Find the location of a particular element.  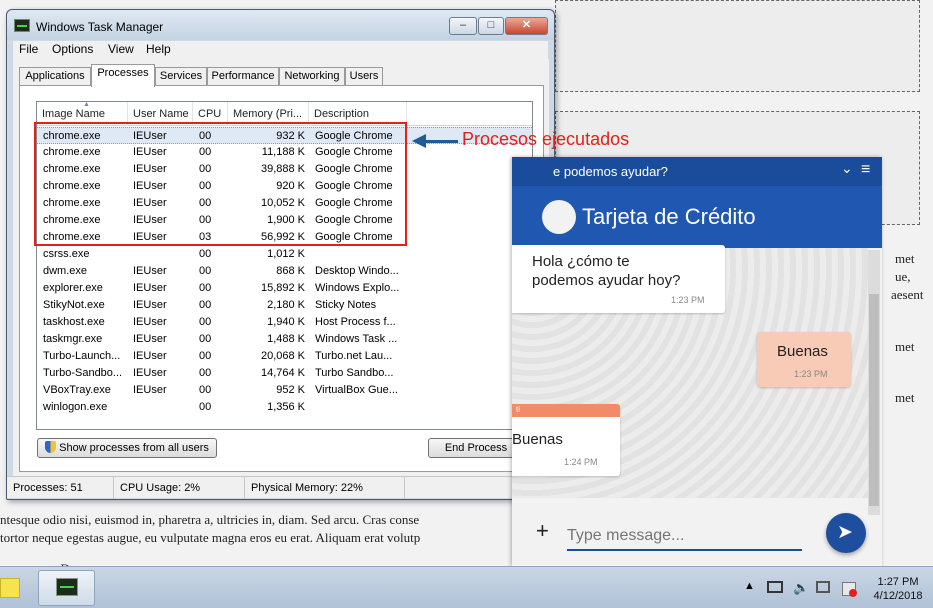

cell-memory: 1,940 K is located at coordinates (286, 322).